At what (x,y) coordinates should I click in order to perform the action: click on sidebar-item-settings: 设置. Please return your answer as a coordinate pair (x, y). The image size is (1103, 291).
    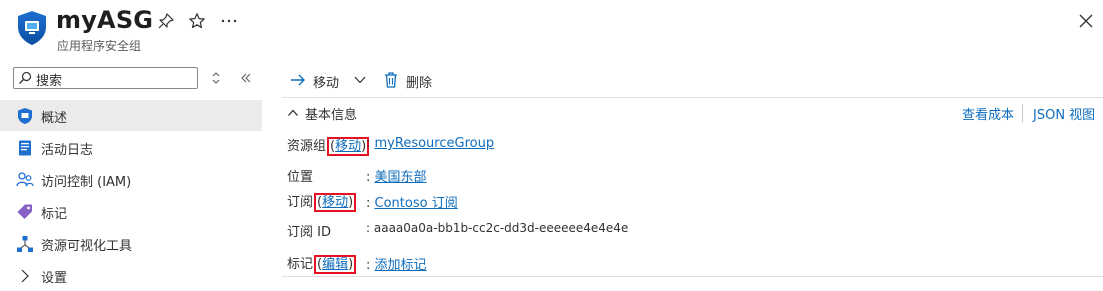
    Looking at the image, I should click on (131, 275).